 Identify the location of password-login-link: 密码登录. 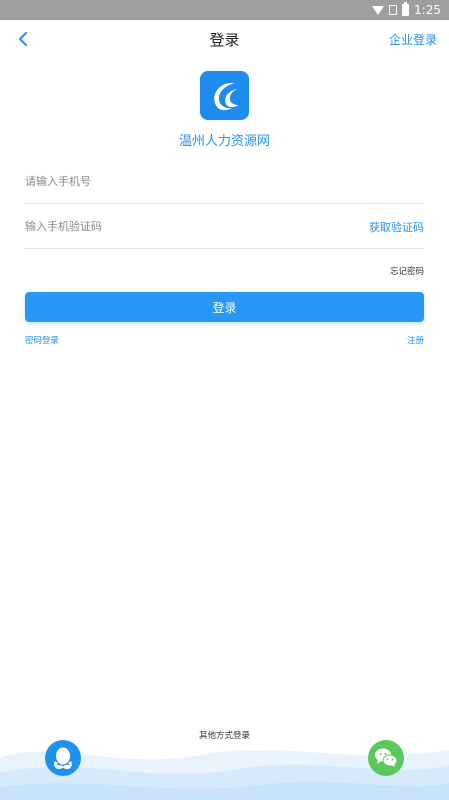
(42, 340).